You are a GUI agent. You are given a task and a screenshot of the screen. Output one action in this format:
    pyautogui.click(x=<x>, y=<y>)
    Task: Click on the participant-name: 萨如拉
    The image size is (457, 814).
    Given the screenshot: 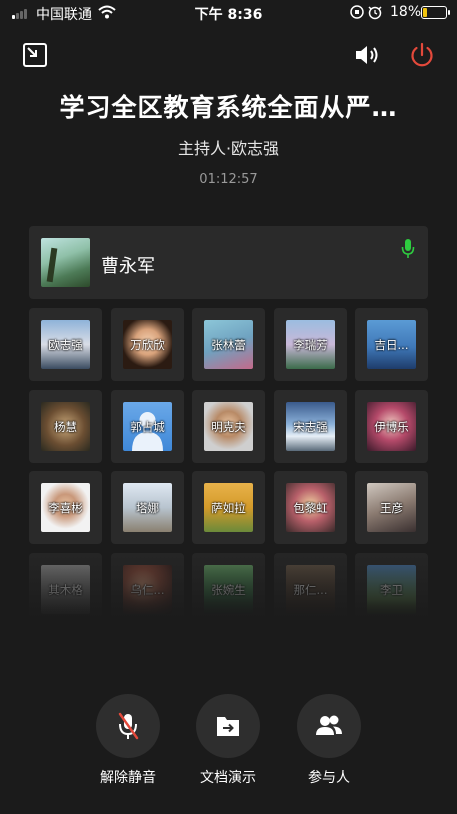 What is the action you would take?
    pyautogui.click(x=228, y=508)
    